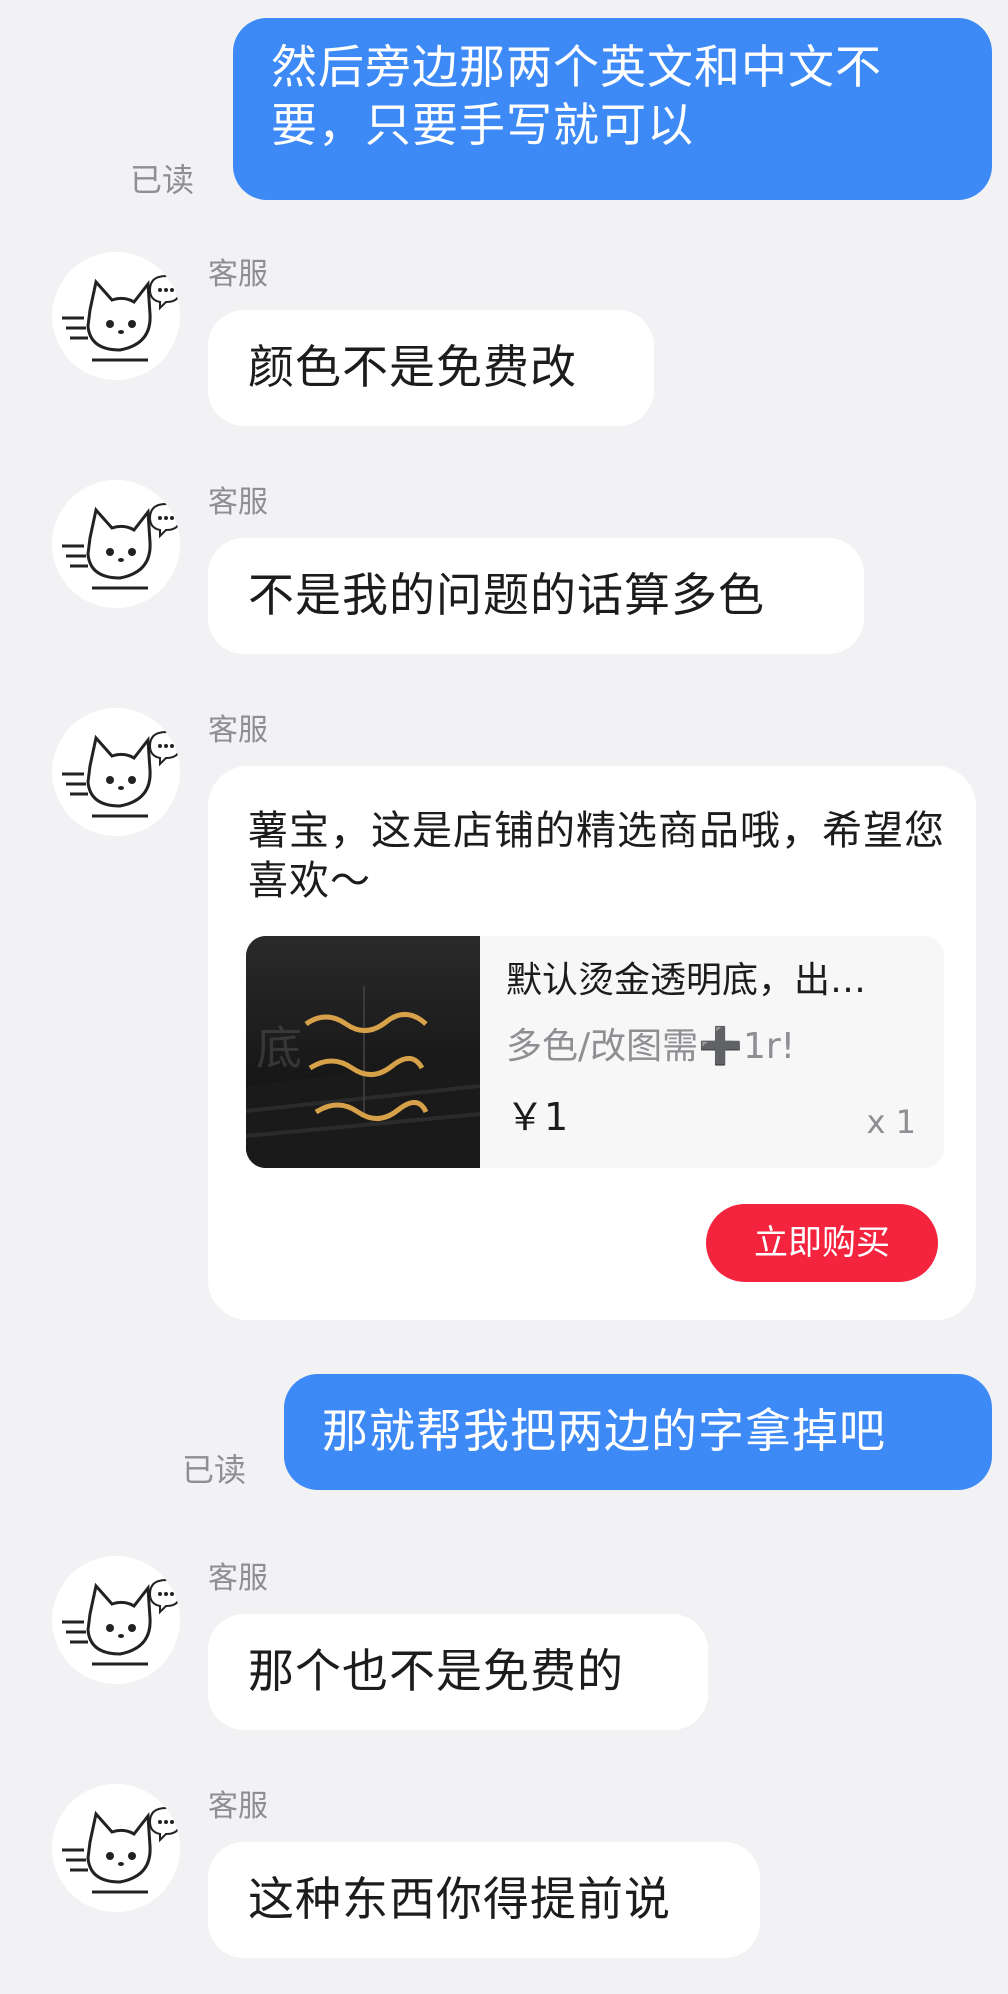  I want to click on message-text: 不是我的问题的话算多色, so click(506, 595).